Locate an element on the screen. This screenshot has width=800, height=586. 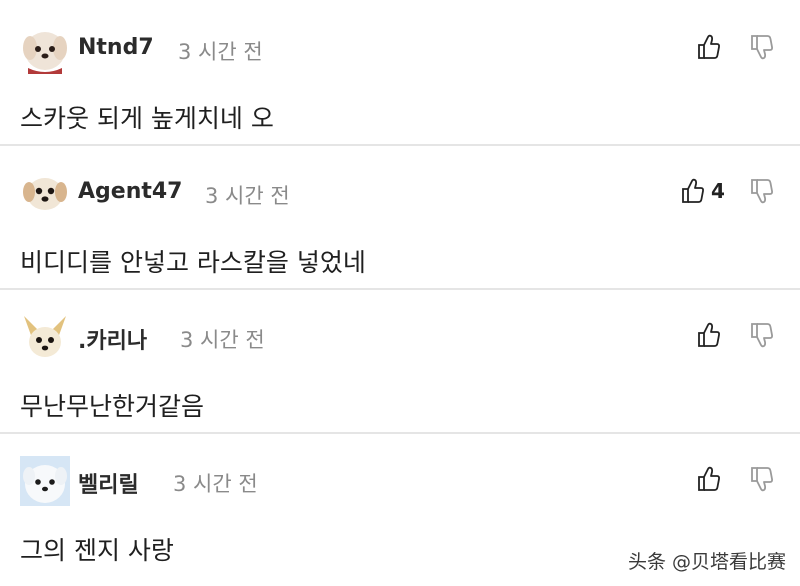
username: .카리나 is located at coordinates (112, 339).